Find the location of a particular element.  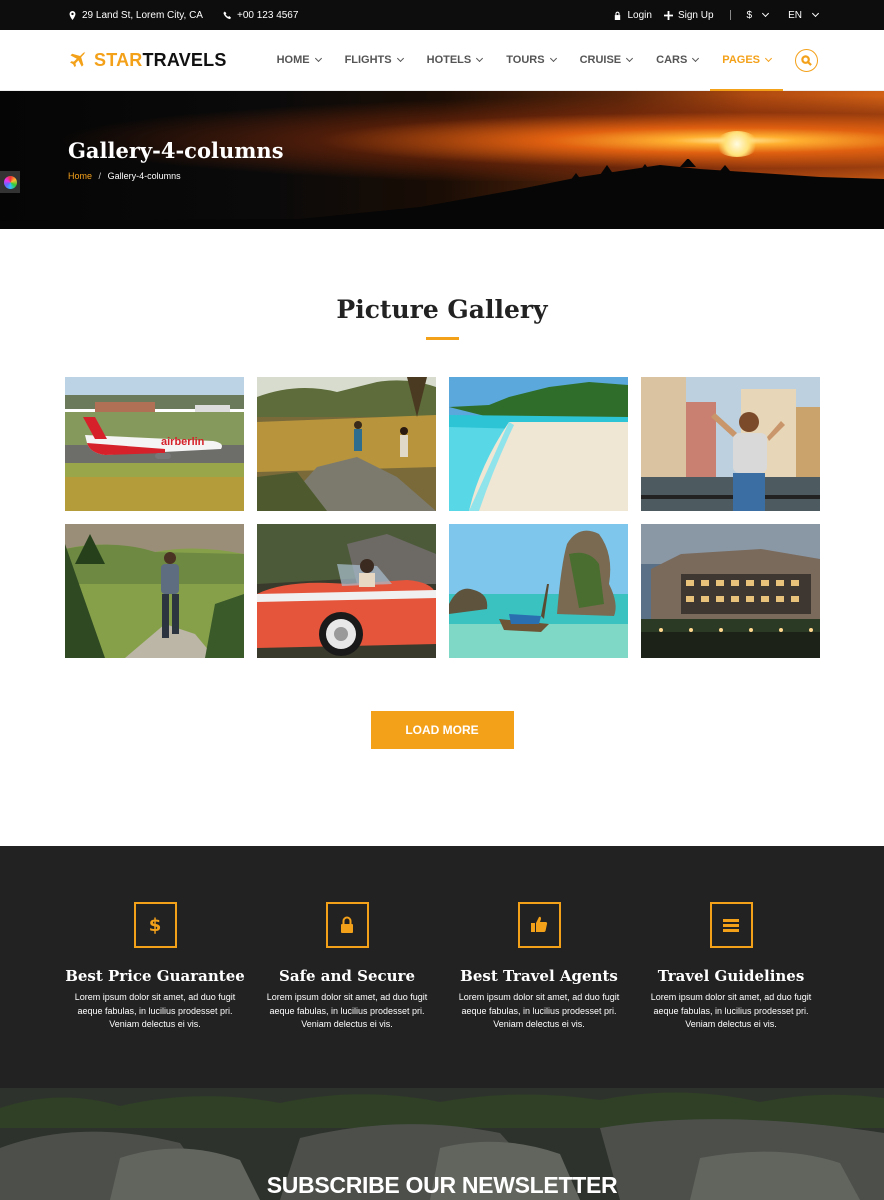

hill-silhouette is located at coordinates (442, 194).